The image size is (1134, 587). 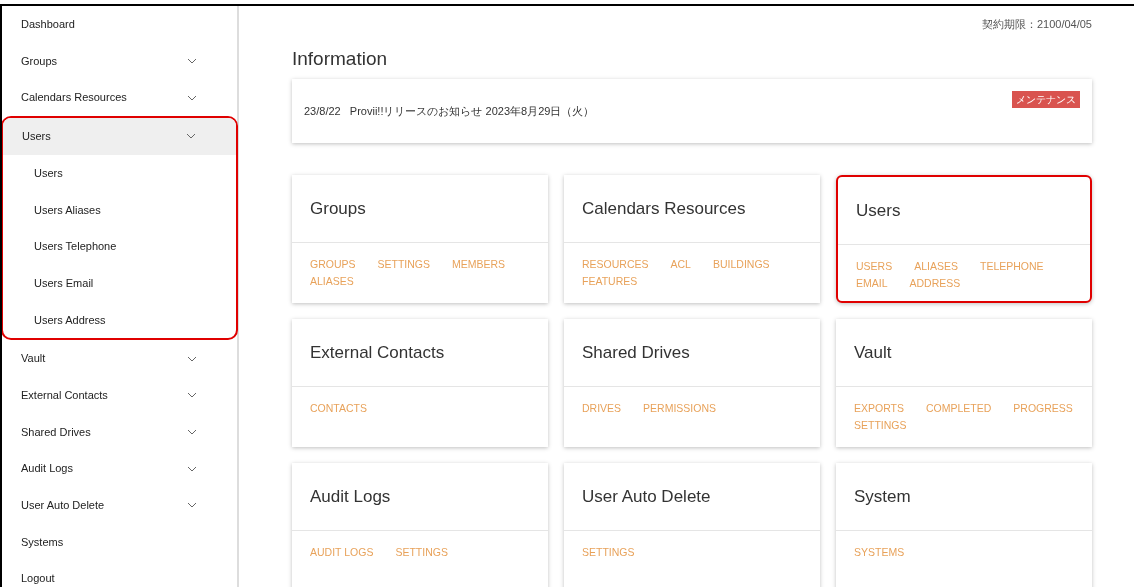 What do you see at coordinates (449, 111) in the screenshot?
I see `notice-text: 23/8/22 Provii!!リリースのお知らせ 2023年8月29日（火）` at bounding box center [449, 111].